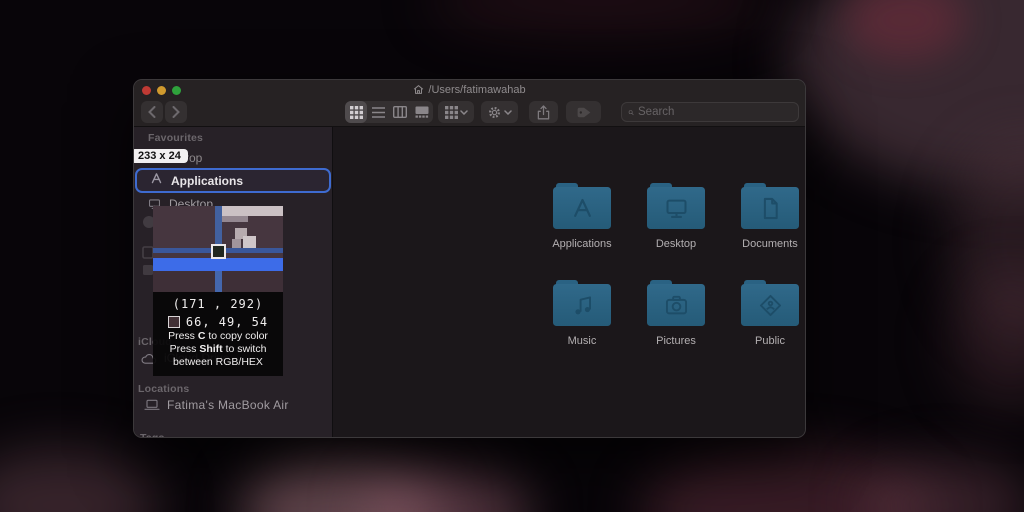 This screenshot has height=512, width=1024. What do you see at coordinates (676, 341) in the screenshot?
I see `folder-label: Pictures` at bounding box center [676, 341].